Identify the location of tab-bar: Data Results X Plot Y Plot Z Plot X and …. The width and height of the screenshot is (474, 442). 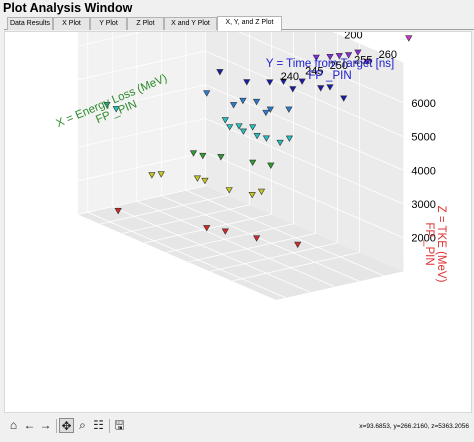
(239, 23).